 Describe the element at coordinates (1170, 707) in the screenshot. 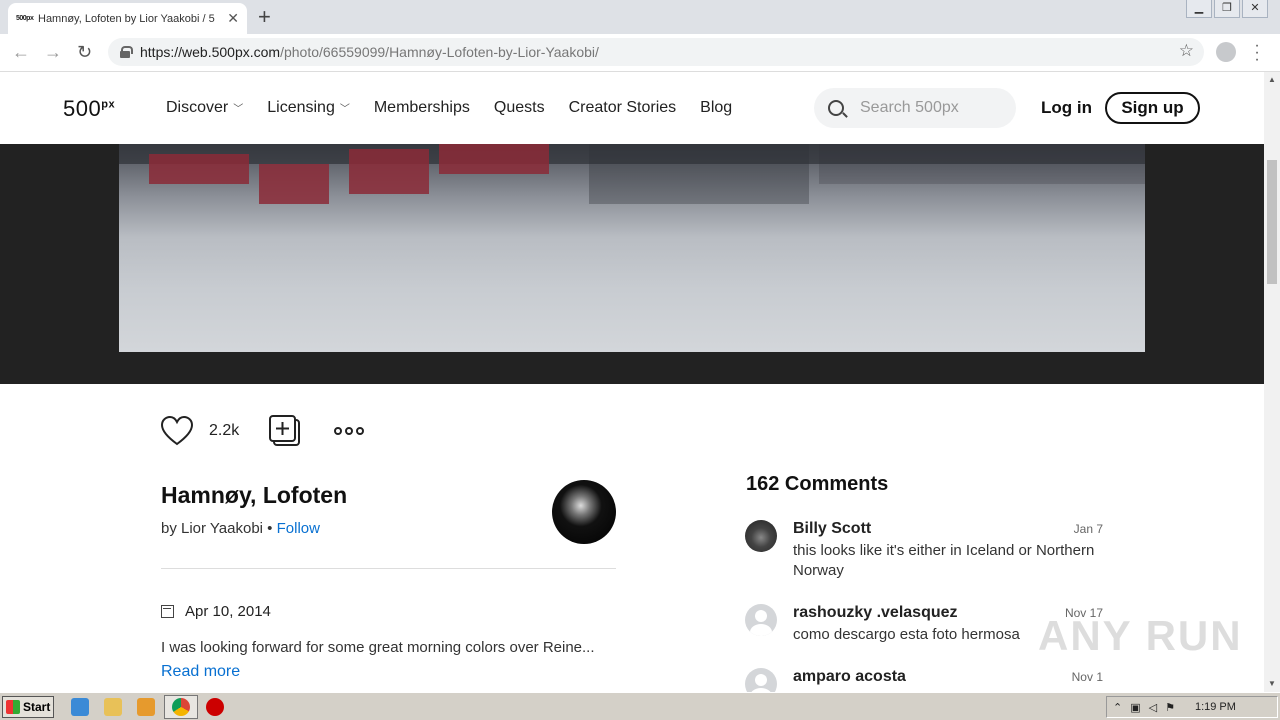

I see `flag-icon: ⚑` at that location.